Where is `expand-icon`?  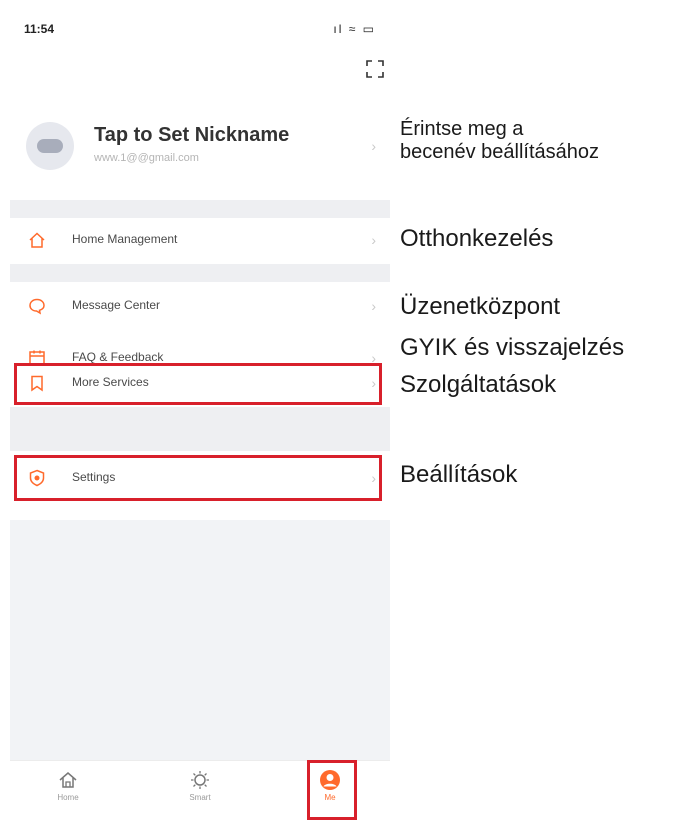
expand-icon is located at coordinates (375, 69).